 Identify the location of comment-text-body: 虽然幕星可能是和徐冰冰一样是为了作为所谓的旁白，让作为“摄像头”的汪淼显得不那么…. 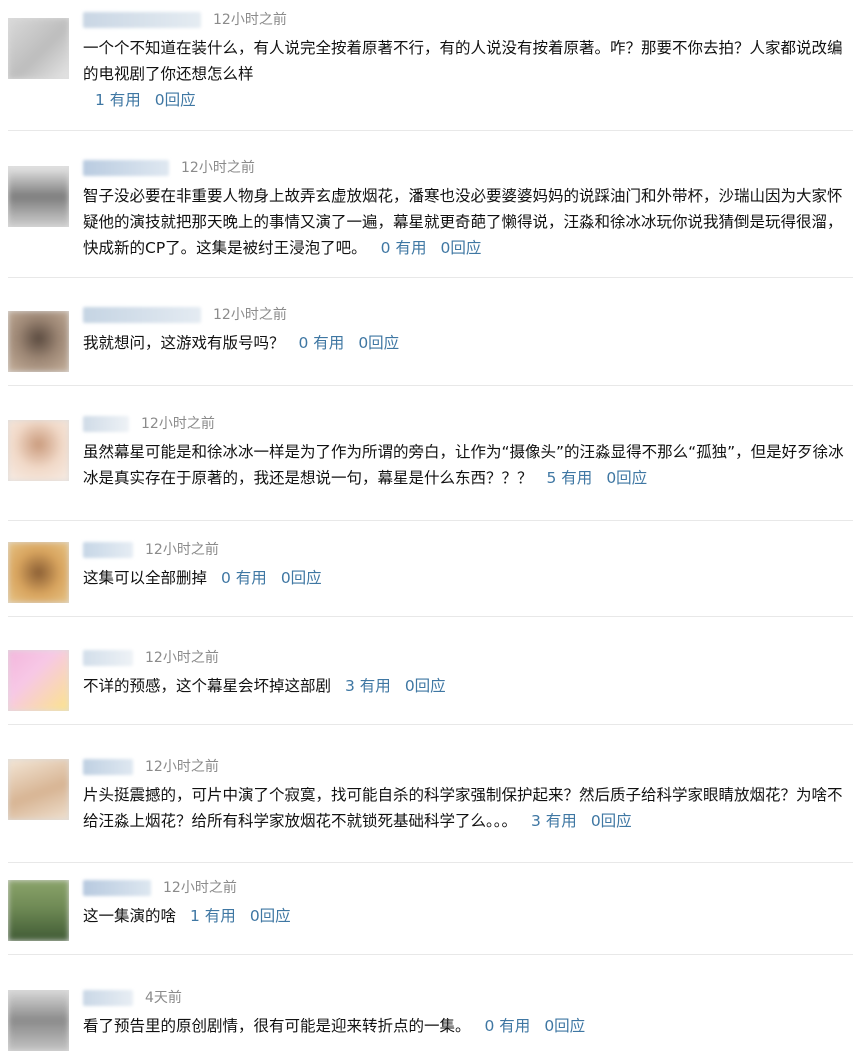
(463, 465).